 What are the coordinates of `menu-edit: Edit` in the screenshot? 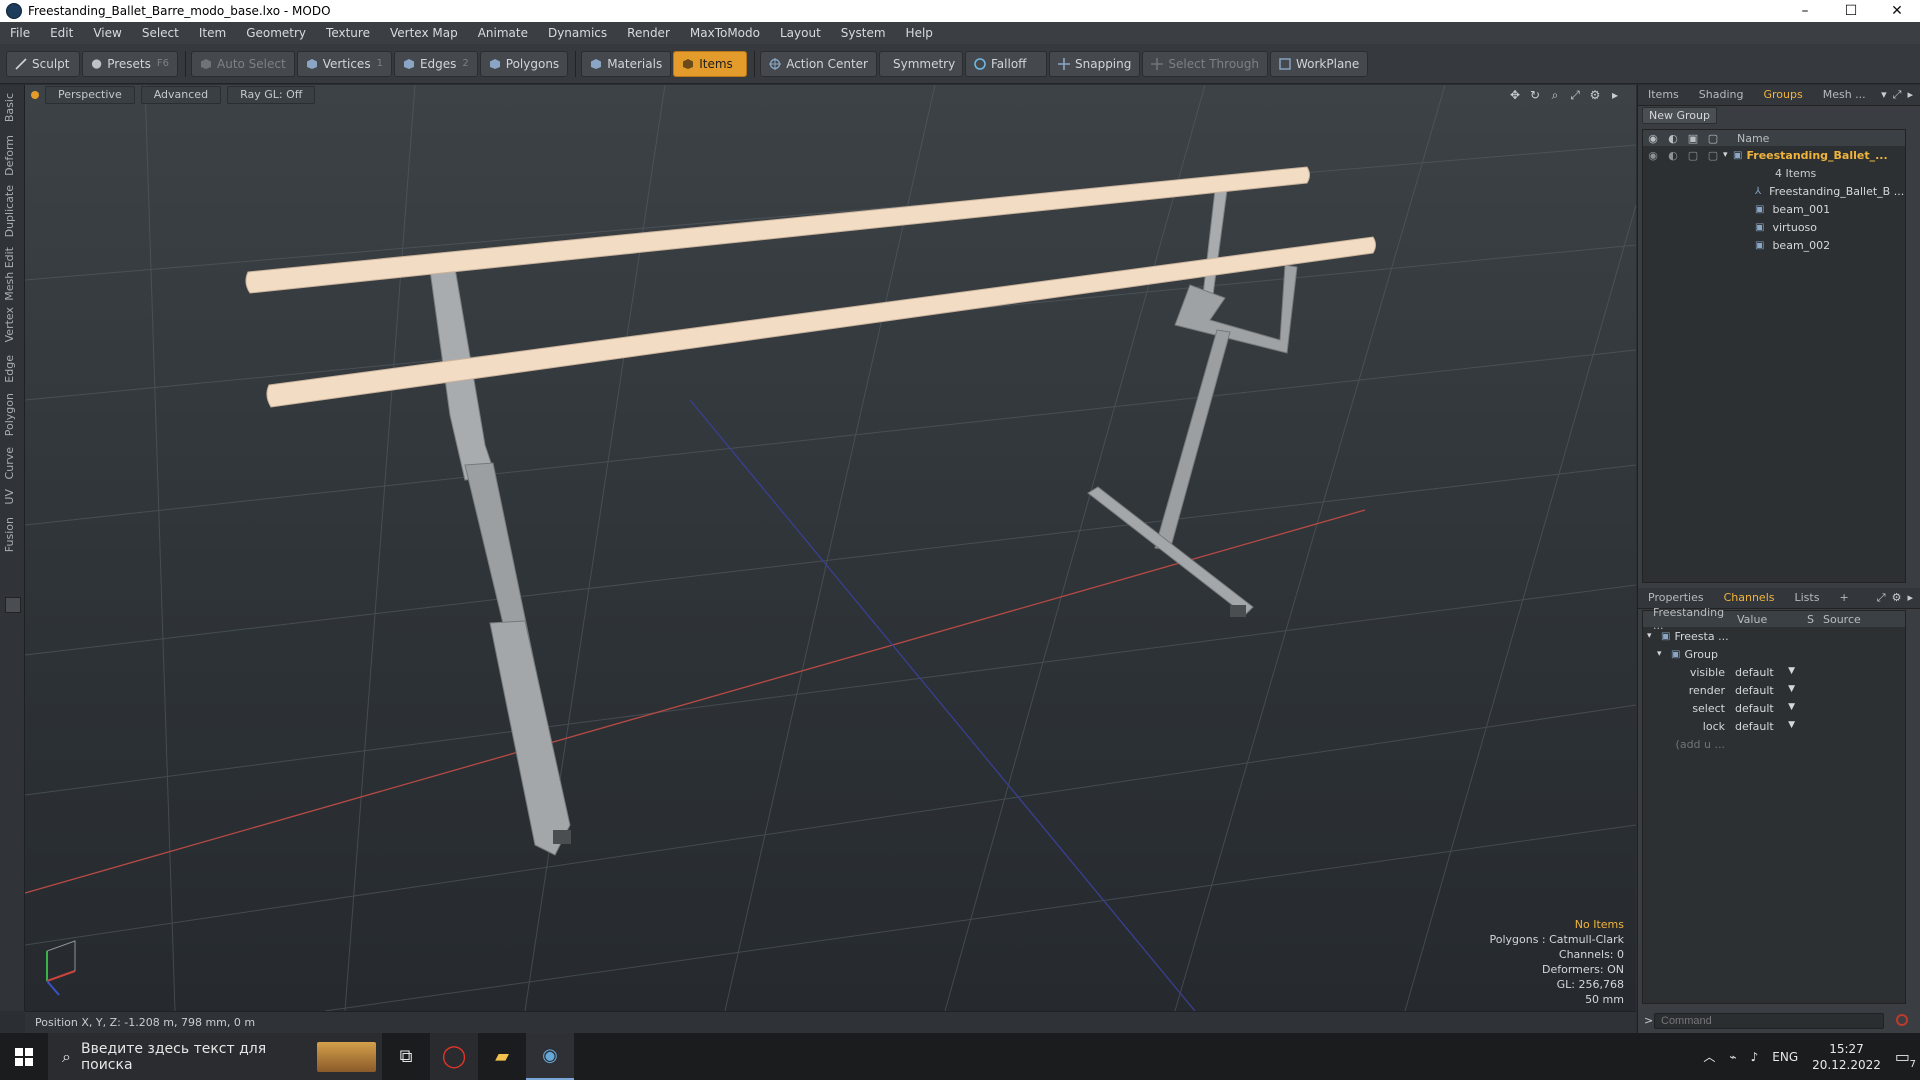 It's located at (61, 33).